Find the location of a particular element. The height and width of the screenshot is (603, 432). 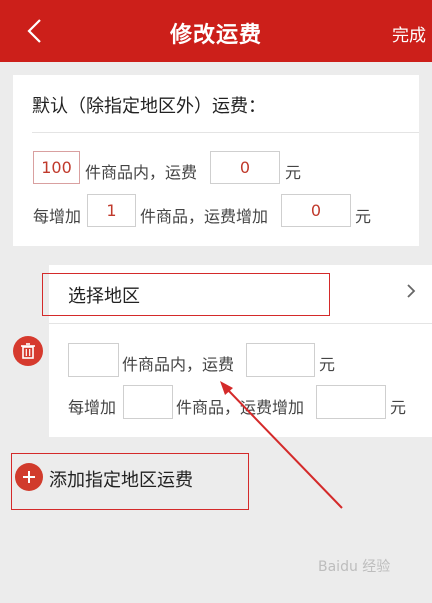

baidu-watermark: Baidu 经验 is located at coordinates (354, 567).